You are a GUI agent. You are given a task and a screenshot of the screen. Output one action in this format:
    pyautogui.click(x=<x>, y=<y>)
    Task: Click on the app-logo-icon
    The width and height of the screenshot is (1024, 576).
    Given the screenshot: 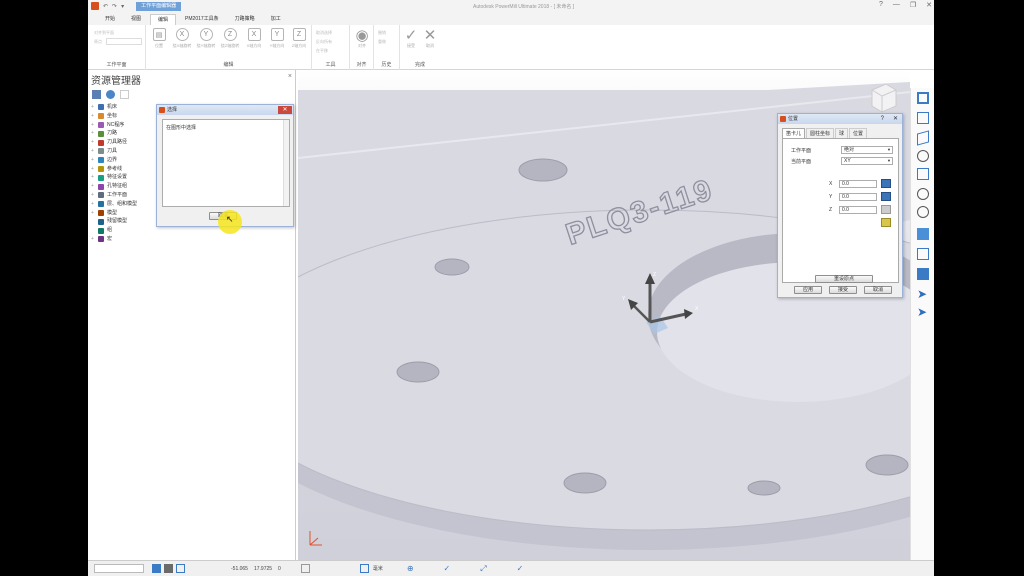 What is the action you would take?
    pyautogui.click(x=95, y=6)
    